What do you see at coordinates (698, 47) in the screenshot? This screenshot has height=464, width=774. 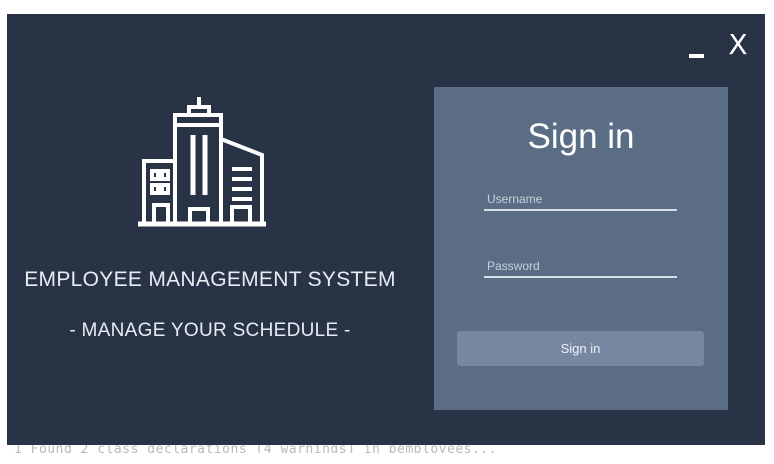 I see `minimize-button` at bounding box center [698, 47].